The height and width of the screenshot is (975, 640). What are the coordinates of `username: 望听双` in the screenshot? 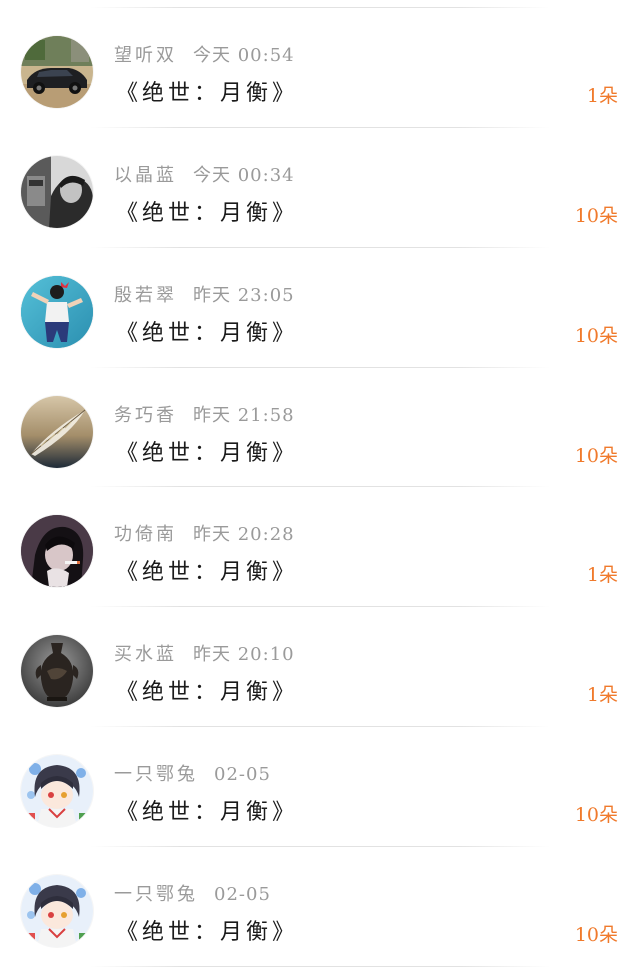 It's located at (145, 55).